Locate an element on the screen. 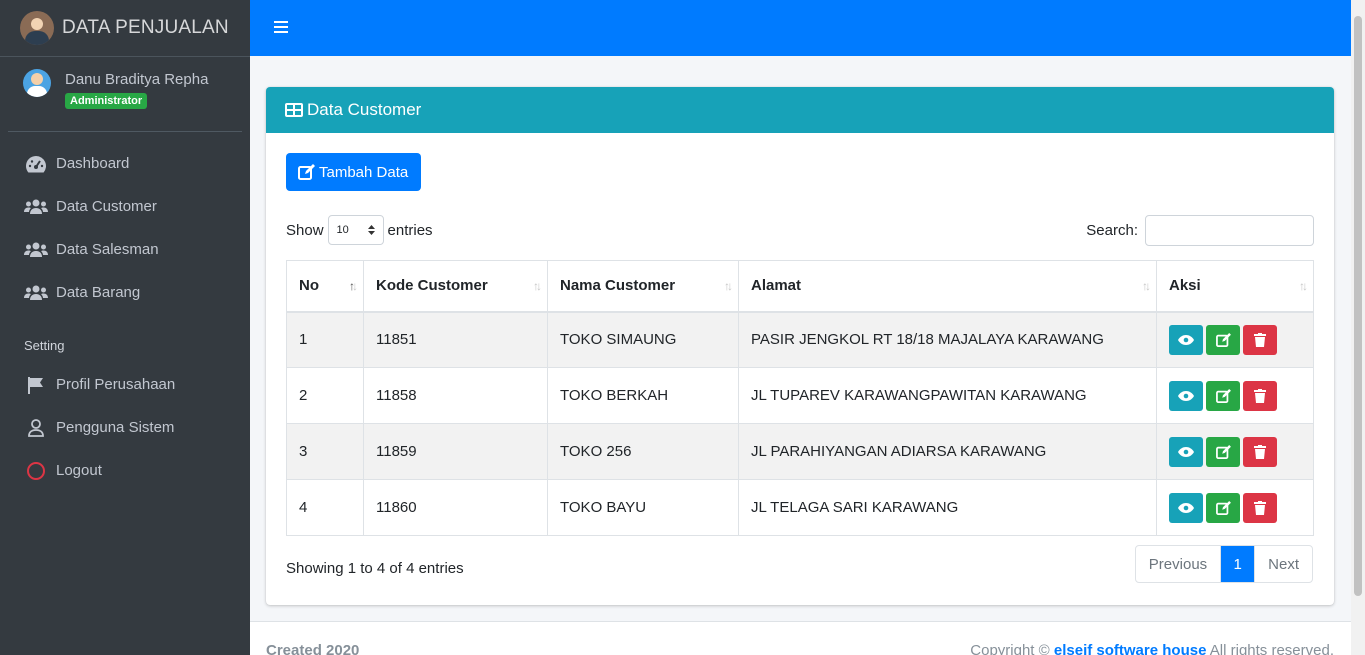  users-icon is located at coordinates (36, 250).